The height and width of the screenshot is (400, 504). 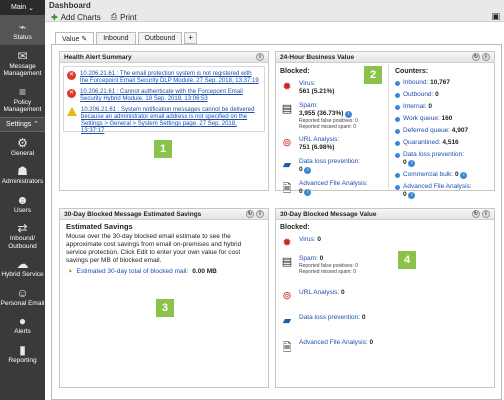 What do you see at coordinates (22, 142) in the screenshot?
I see `gear-icon: ⚙` at bounding box center [22, 142].